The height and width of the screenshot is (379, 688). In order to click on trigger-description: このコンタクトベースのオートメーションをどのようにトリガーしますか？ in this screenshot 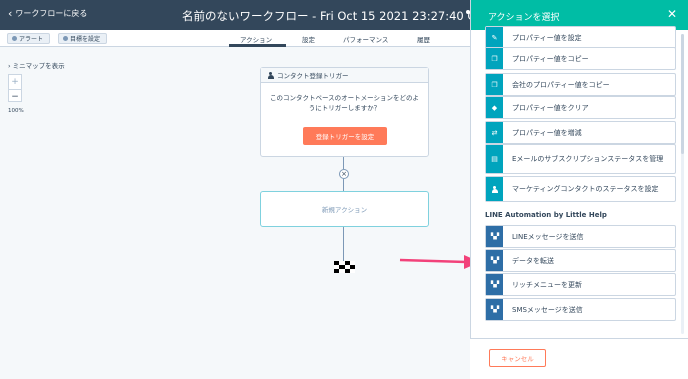, I will do `click(344, 103)`.